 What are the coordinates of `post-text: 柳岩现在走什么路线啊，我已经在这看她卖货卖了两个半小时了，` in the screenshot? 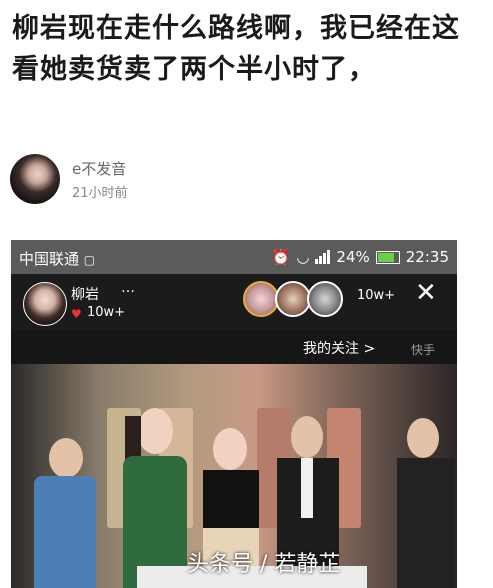 It's located at (236, 49).